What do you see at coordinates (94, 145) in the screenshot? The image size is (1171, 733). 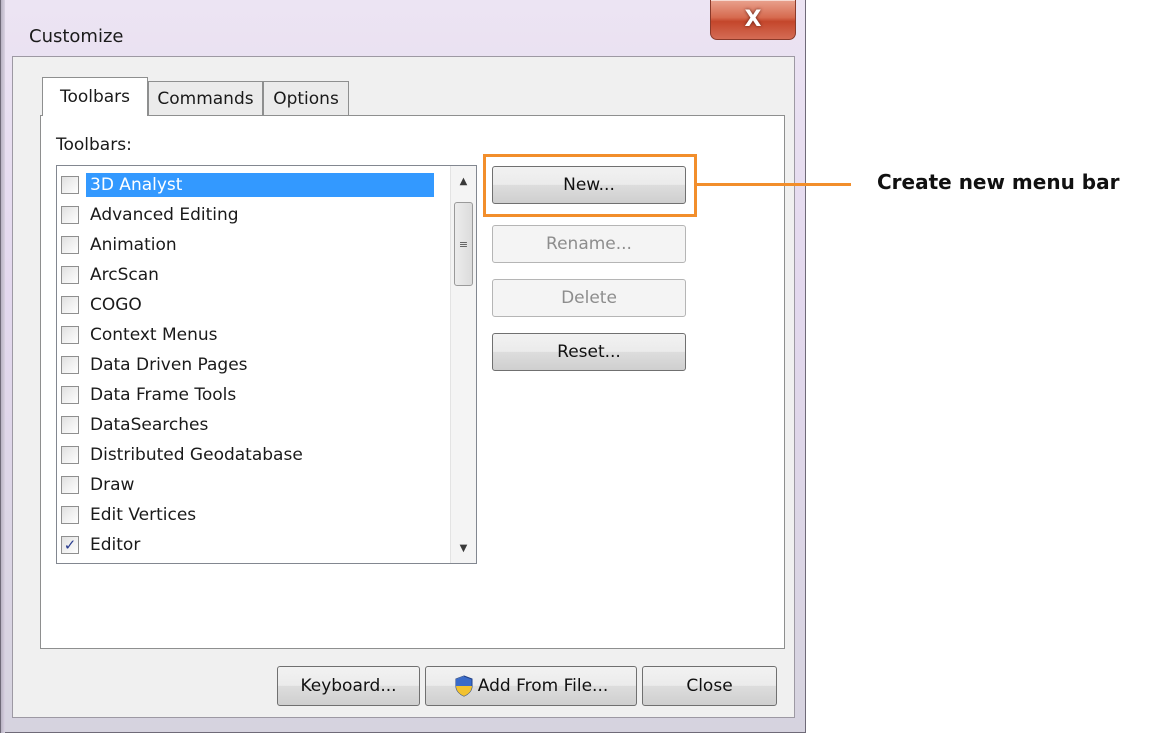 I see `toolbars-list-label: Toolbars:` at bounding box center [94, 145].